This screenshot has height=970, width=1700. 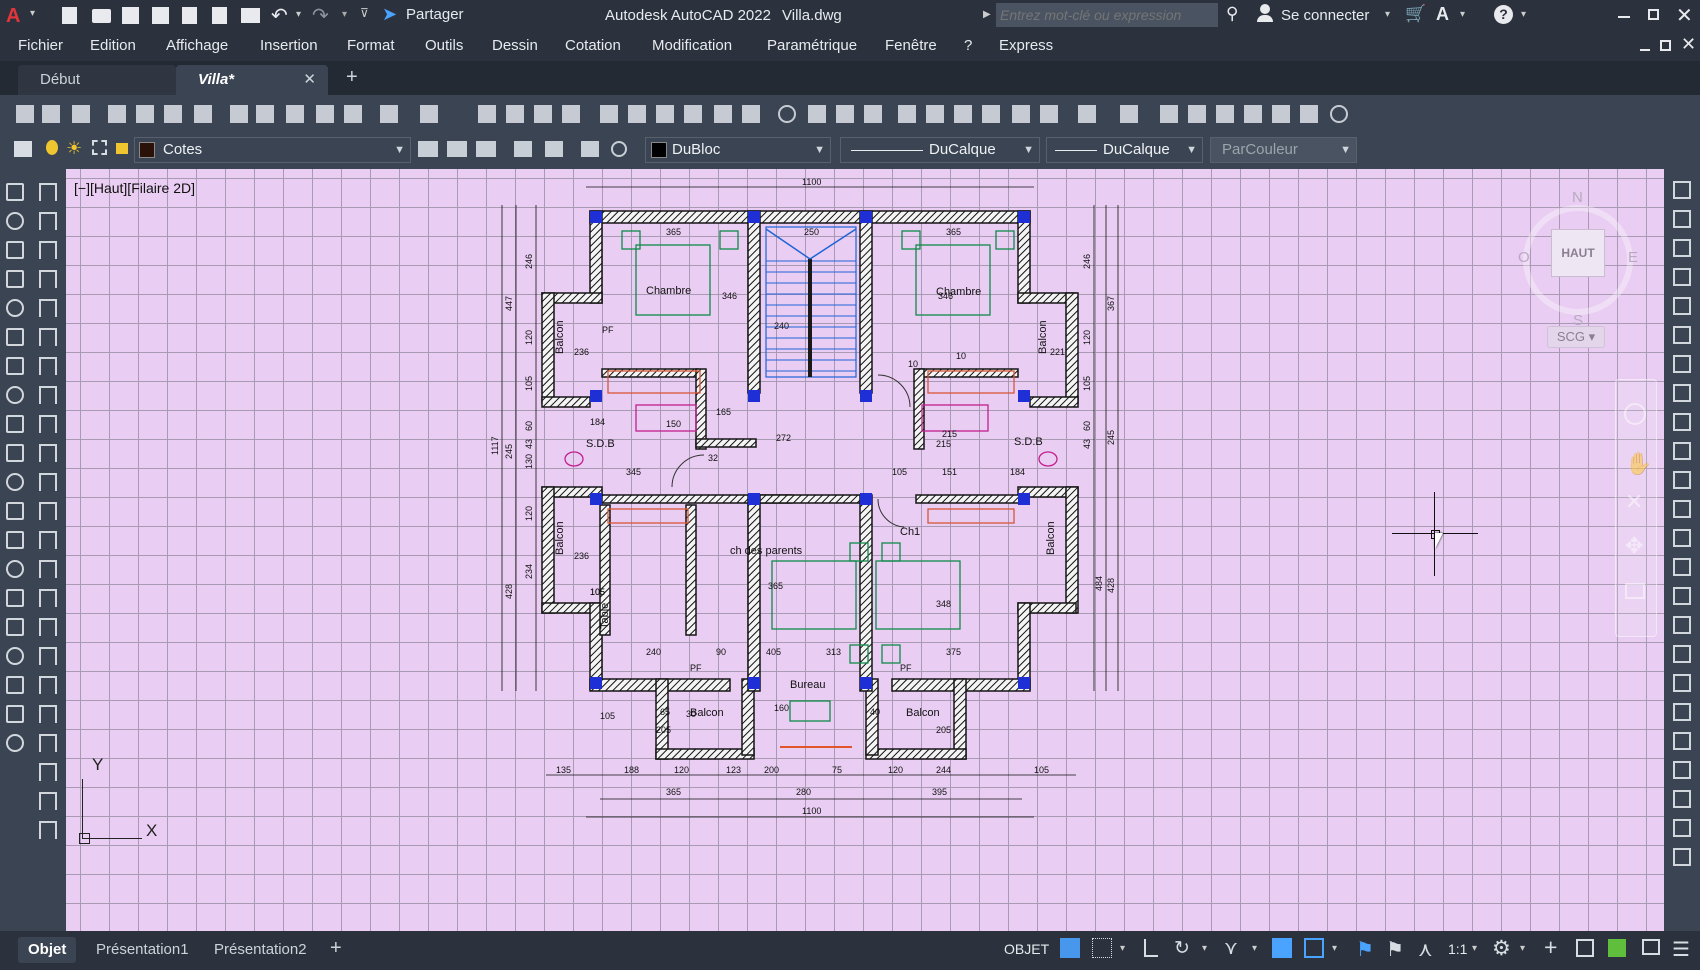 I want to click on layer-on-bulb-icon, so click(x=52, y=147).